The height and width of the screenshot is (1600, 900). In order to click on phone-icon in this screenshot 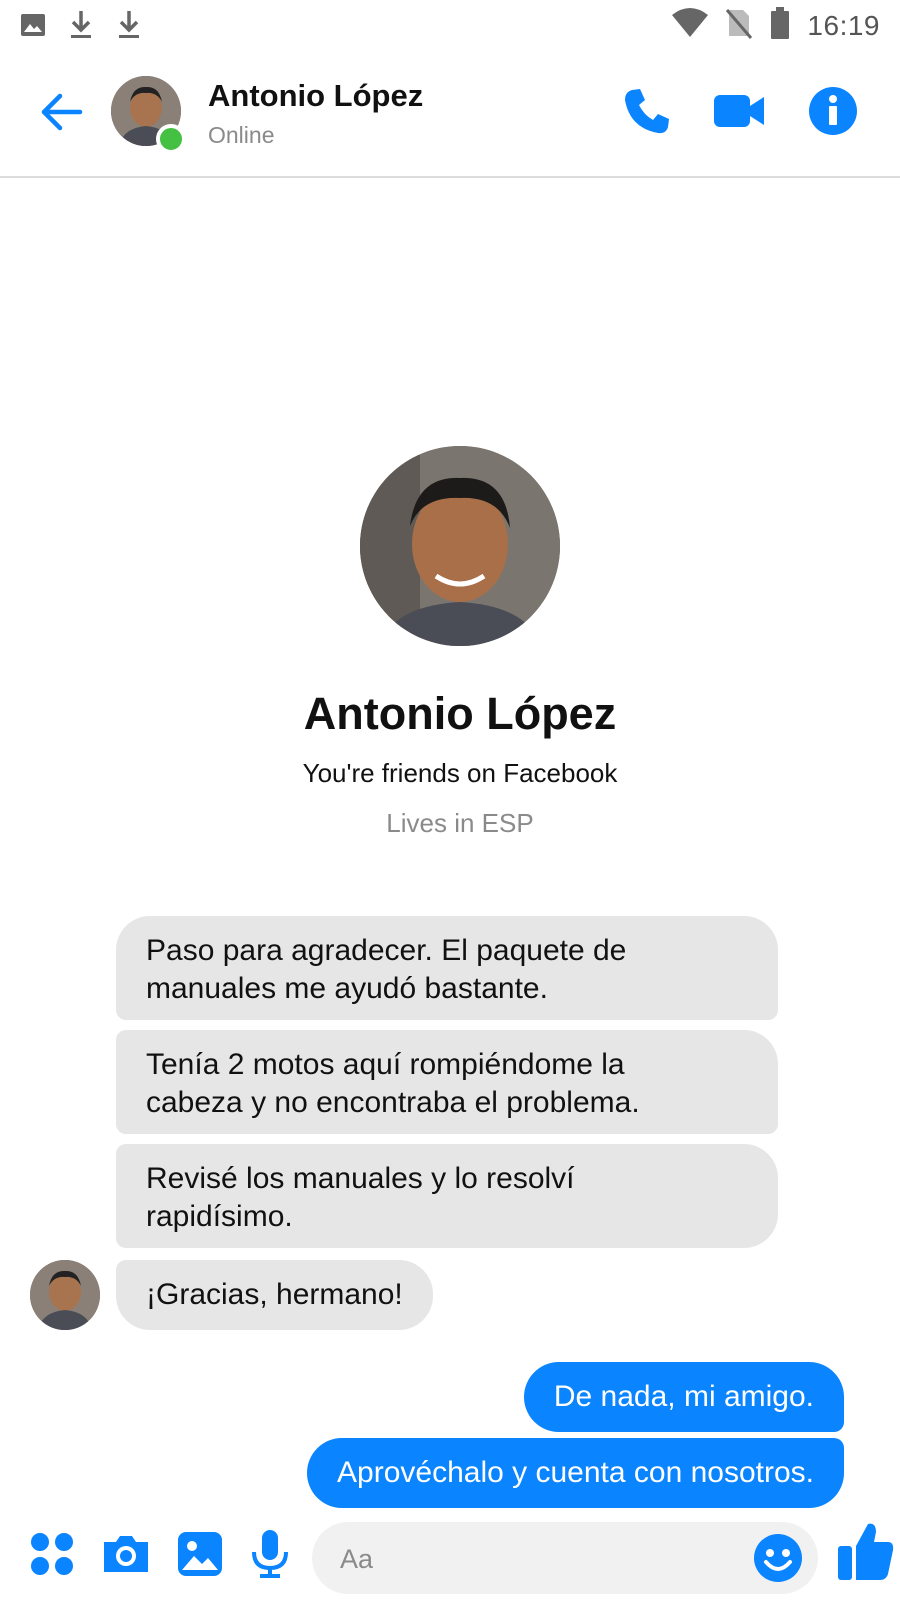, I will do `click(647, 111)`.